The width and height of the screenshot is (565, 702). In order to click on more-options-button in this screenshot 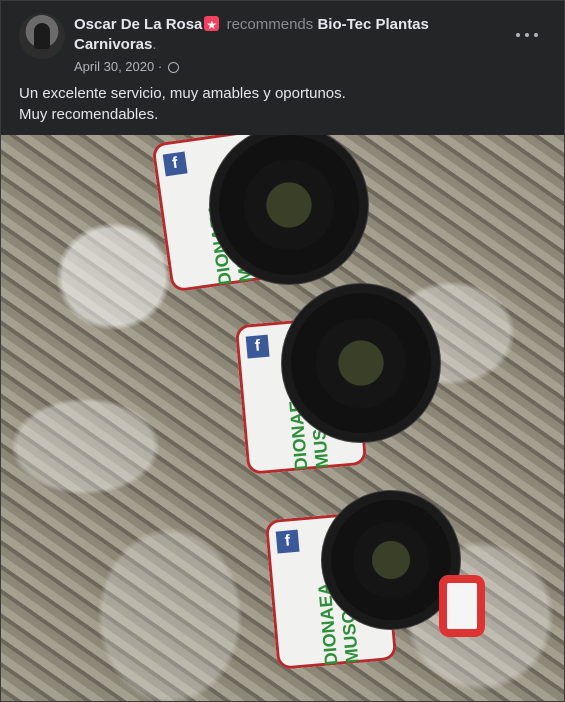, I will do `click(528, 35)`.